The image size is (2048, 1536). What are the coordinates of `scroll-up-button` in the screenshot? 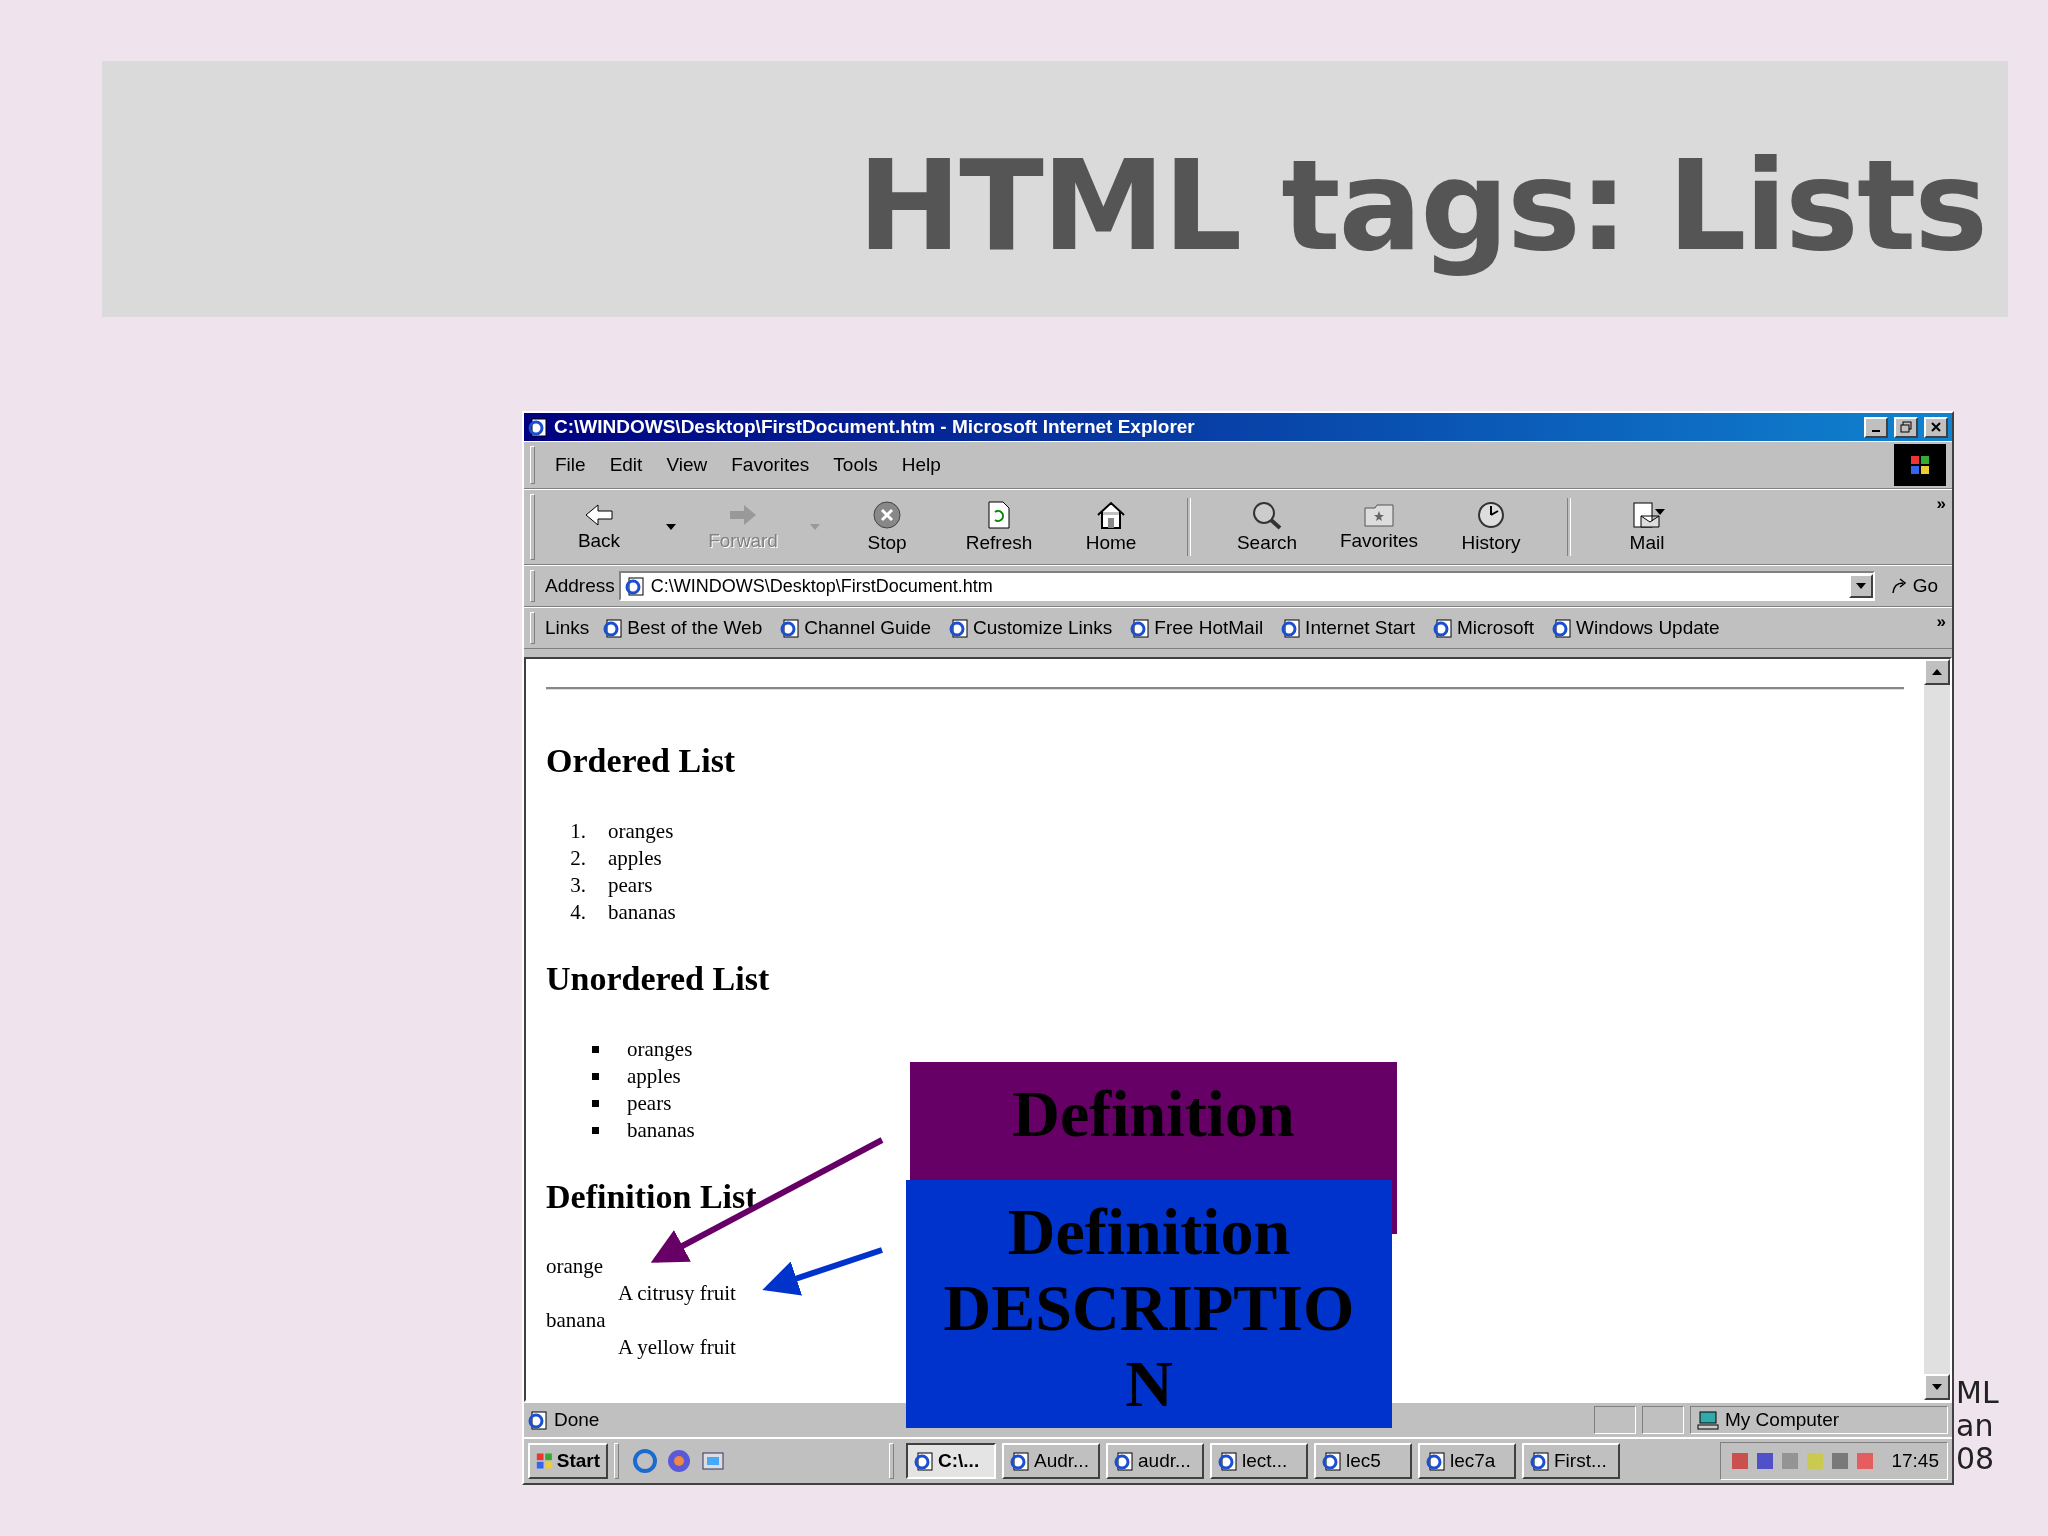 It's located at (1937, 672).